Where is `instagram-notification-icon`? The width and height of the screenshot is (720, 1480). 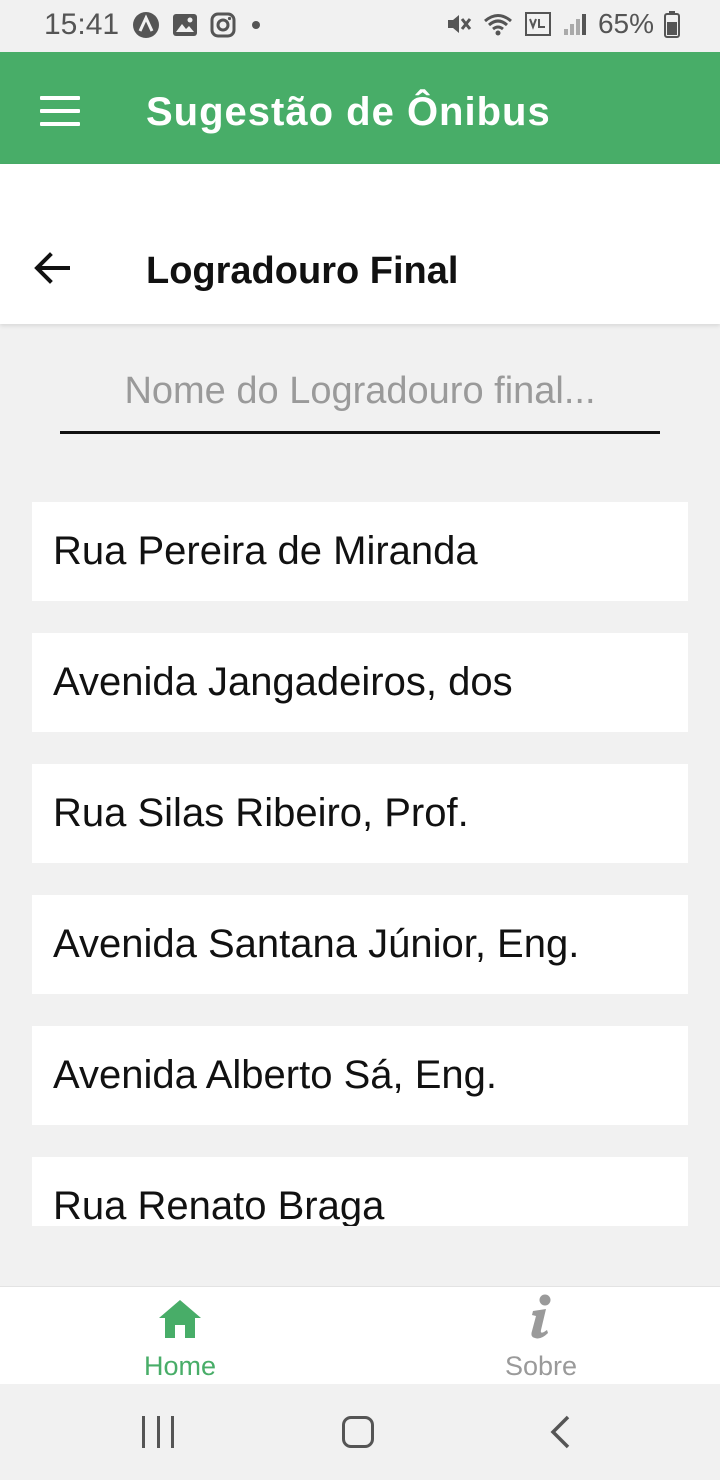 instagram-notification-icon is located at coordinates (223, 25).